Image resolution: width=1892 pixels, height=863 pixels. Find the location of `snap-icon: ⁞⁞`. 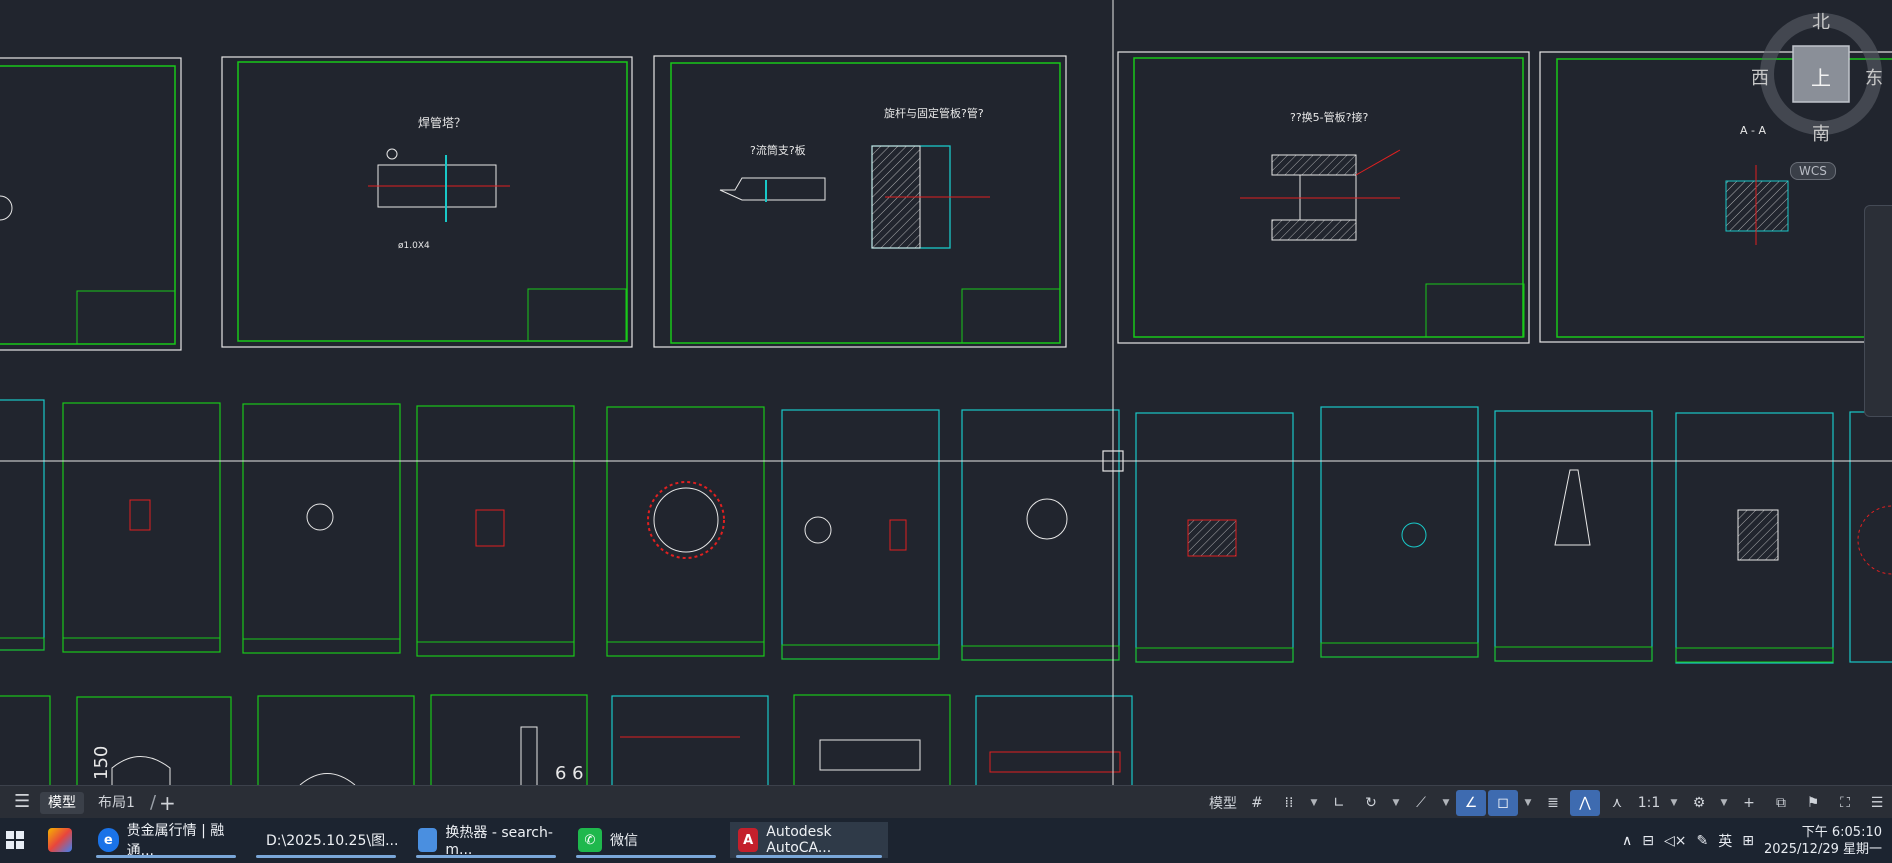

snap-icon: ⁞⁞ is located at coordinates (1289, 803).